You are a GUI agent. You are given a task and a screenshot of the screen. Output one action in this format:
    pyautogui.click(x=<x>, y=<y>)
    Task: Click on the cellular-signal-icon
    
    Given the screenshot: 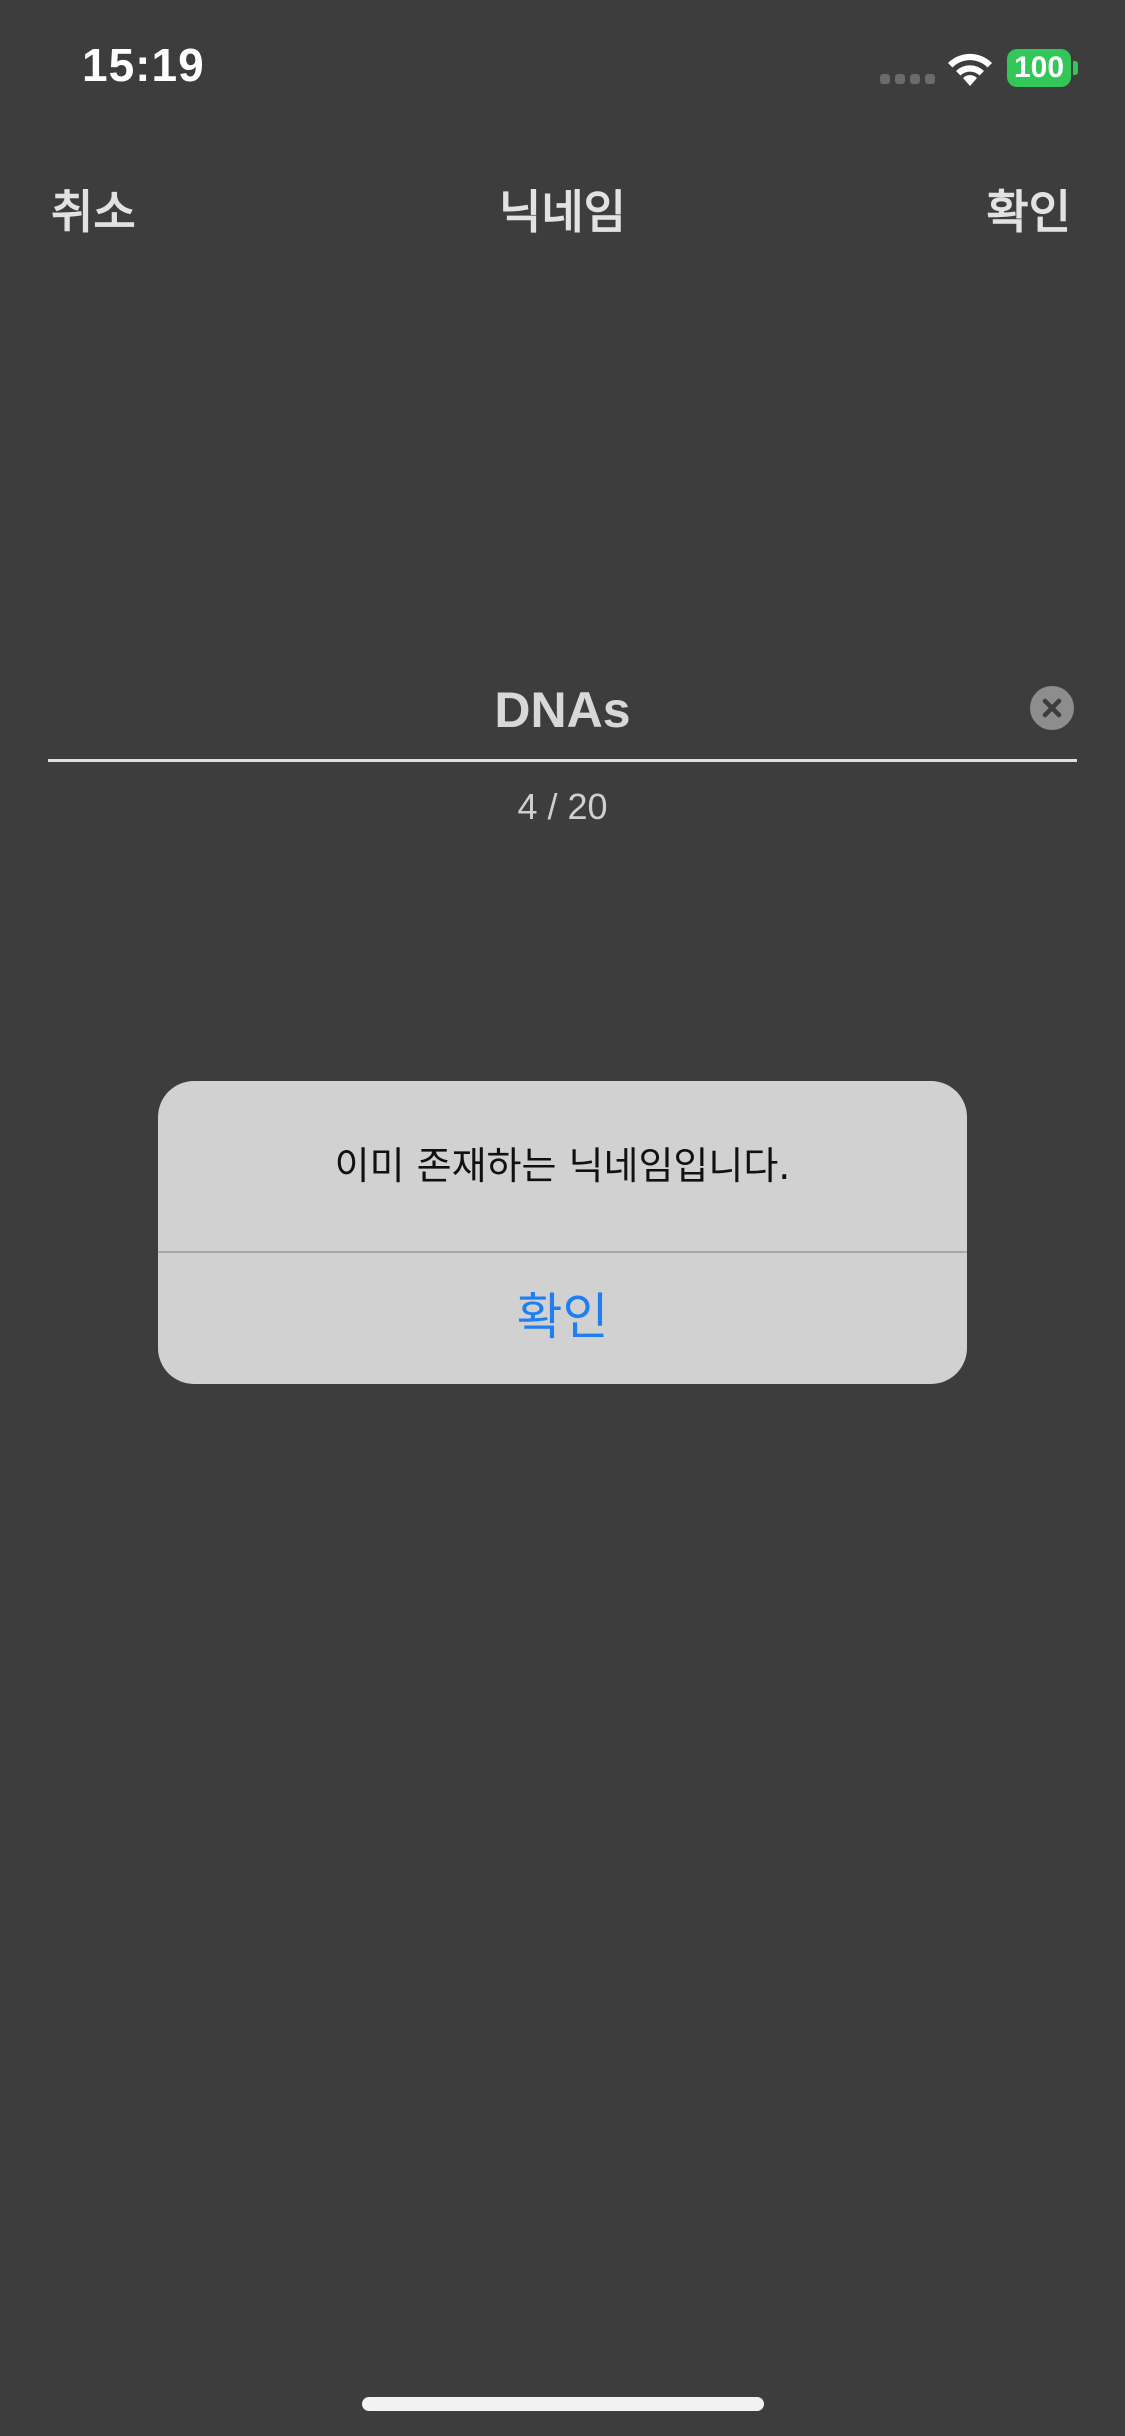 What is the action you would take?
    pyautogui.click(x=908, y=79)
    